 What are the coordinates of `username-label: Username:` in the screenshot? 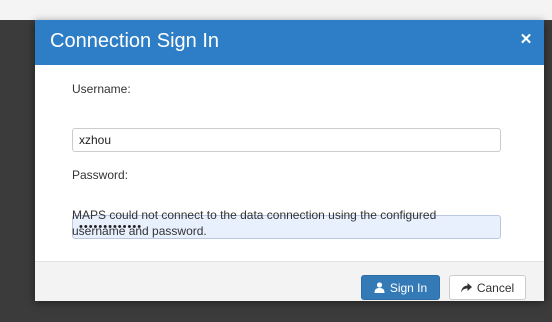 It's located at (101, 89).